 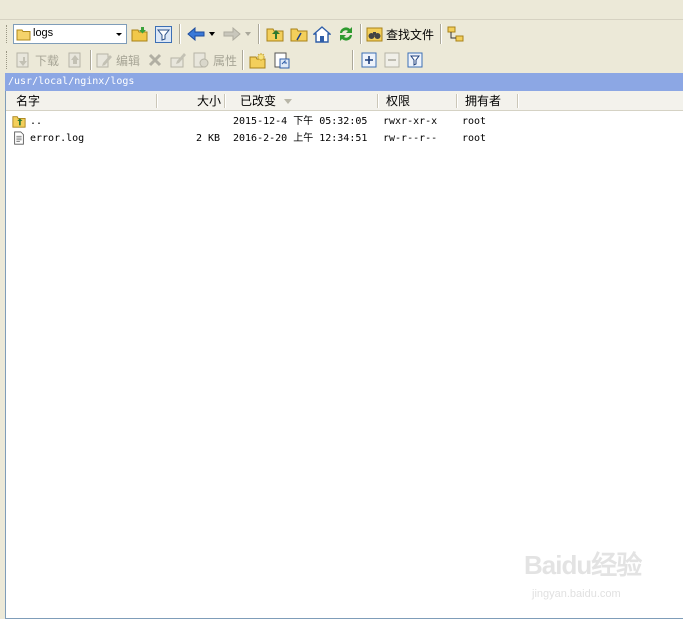 I want to click on root-directory-button, so click(x=299, y=34).